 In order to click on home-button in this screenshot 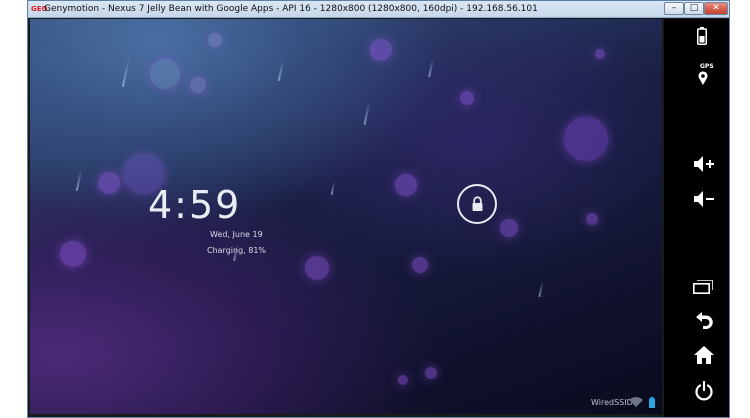, I will do `click(696, 357)`.